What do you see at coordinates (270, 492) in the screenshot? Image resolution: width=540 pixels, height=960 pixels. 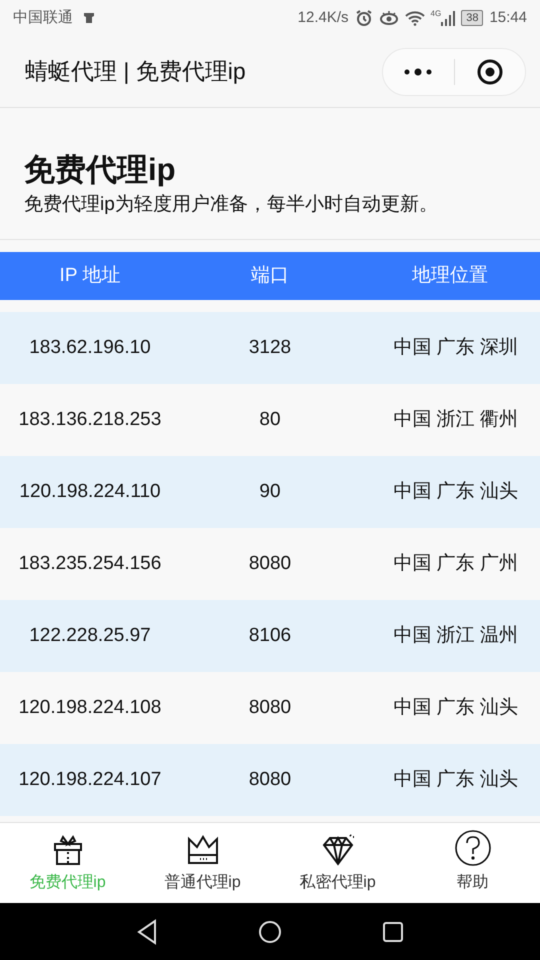 I see `port-cell-text: 90` at bounding box center [270, 492].